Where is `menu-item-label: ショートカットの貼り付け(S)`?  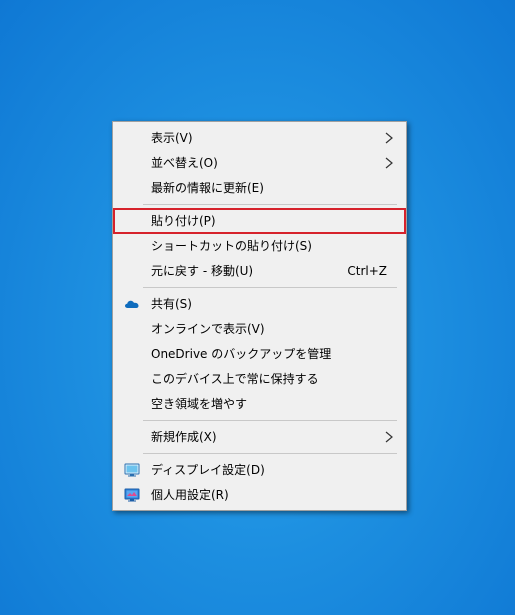
menu-item-label: ショートカットの貼り付け(S) is located at coordinates (231, 246).